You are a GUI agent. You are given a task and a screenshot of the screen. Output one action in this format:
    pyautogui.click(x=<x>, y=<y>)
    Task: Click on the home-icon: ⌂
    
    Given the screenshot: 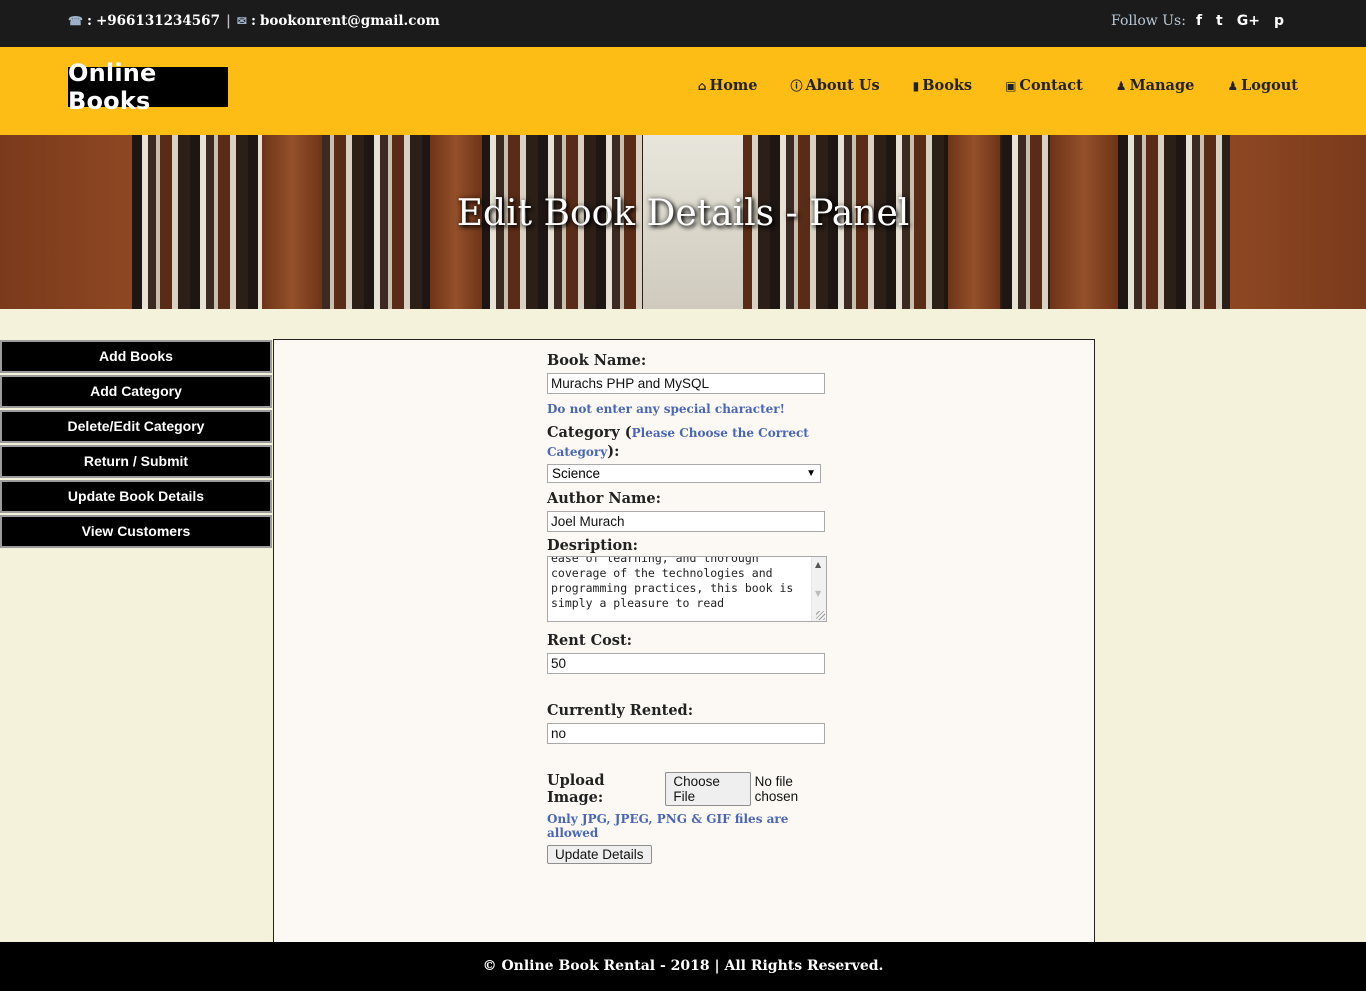 What is the action you would take?
    pyautogui.click(x=702, y=85)
    